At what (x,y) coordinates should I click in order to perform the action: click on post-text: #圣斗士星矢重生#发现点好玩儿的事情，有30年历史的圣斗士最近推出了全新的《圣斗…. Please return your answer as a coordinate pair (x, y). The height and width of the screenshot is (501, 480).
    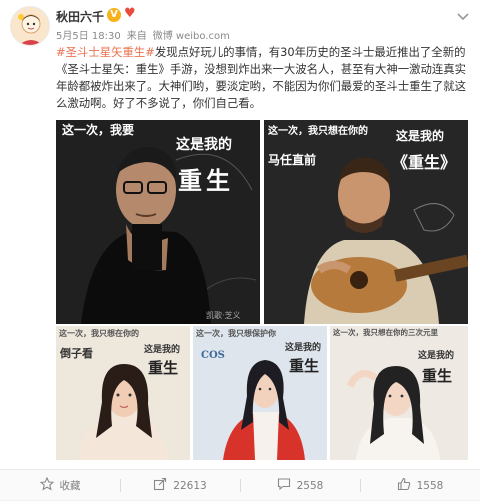
    Looking at the image, I should click on (263, 78).